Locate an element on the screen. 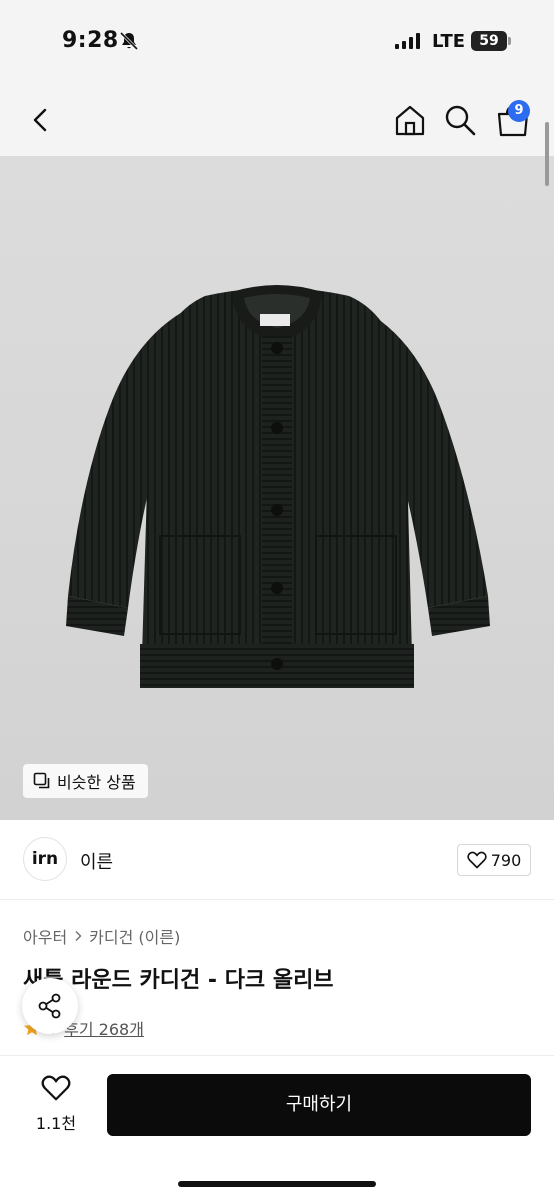 This screenshot has width=554, height=1200. similar-items-label: 비슷한 상품 is located at coordinates (96, 782).